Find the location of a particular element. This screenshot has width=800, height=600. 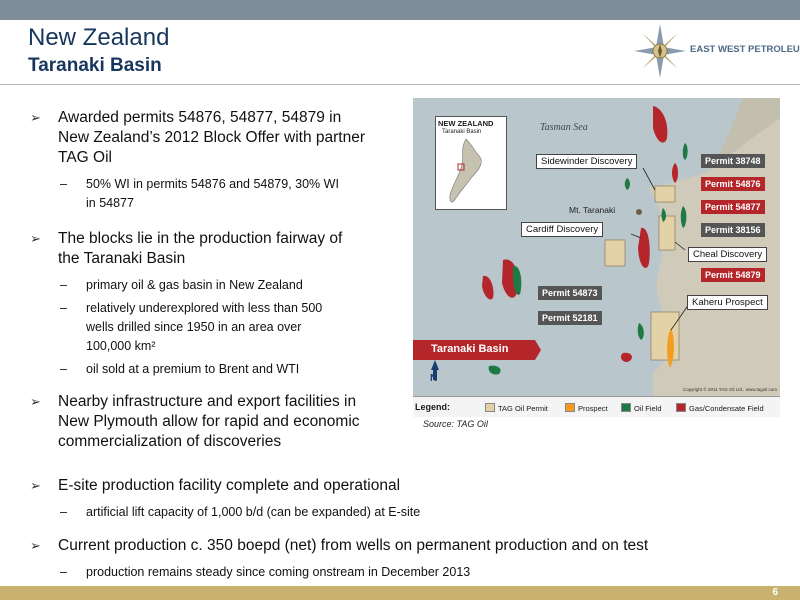

permit-38156-label: Permit 38156 is located at coordinates (733, 230).